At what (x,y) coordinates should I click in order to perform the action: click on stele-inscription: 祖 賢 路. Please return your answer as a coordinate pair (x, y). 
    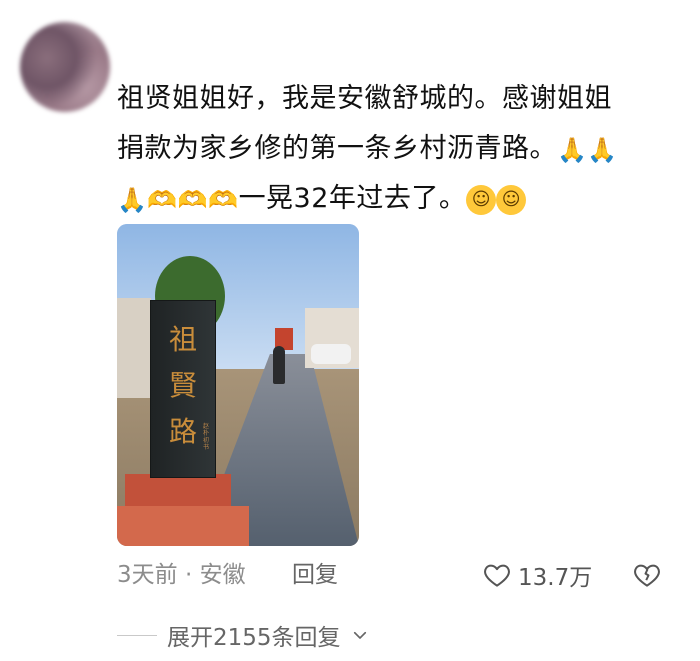
    Looking at the image, I should click on (182, 385).